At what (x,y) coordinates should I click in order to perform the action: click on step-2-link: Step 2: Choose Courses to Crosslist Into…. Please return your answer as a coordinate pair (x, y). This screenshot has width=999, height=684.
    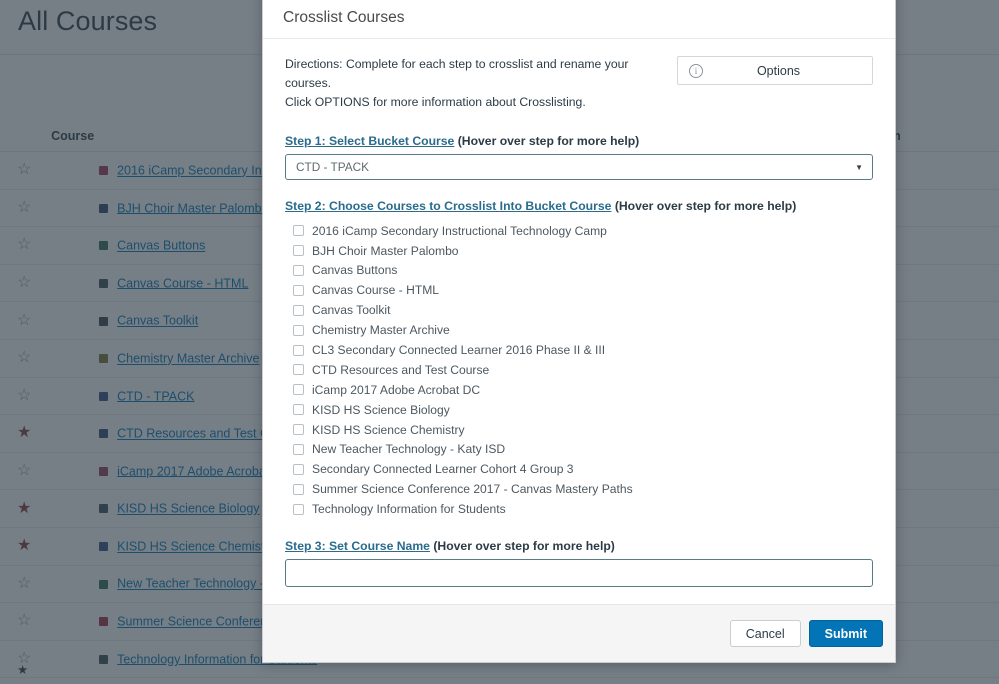
    Looking at the image, I should click on (448, 206).